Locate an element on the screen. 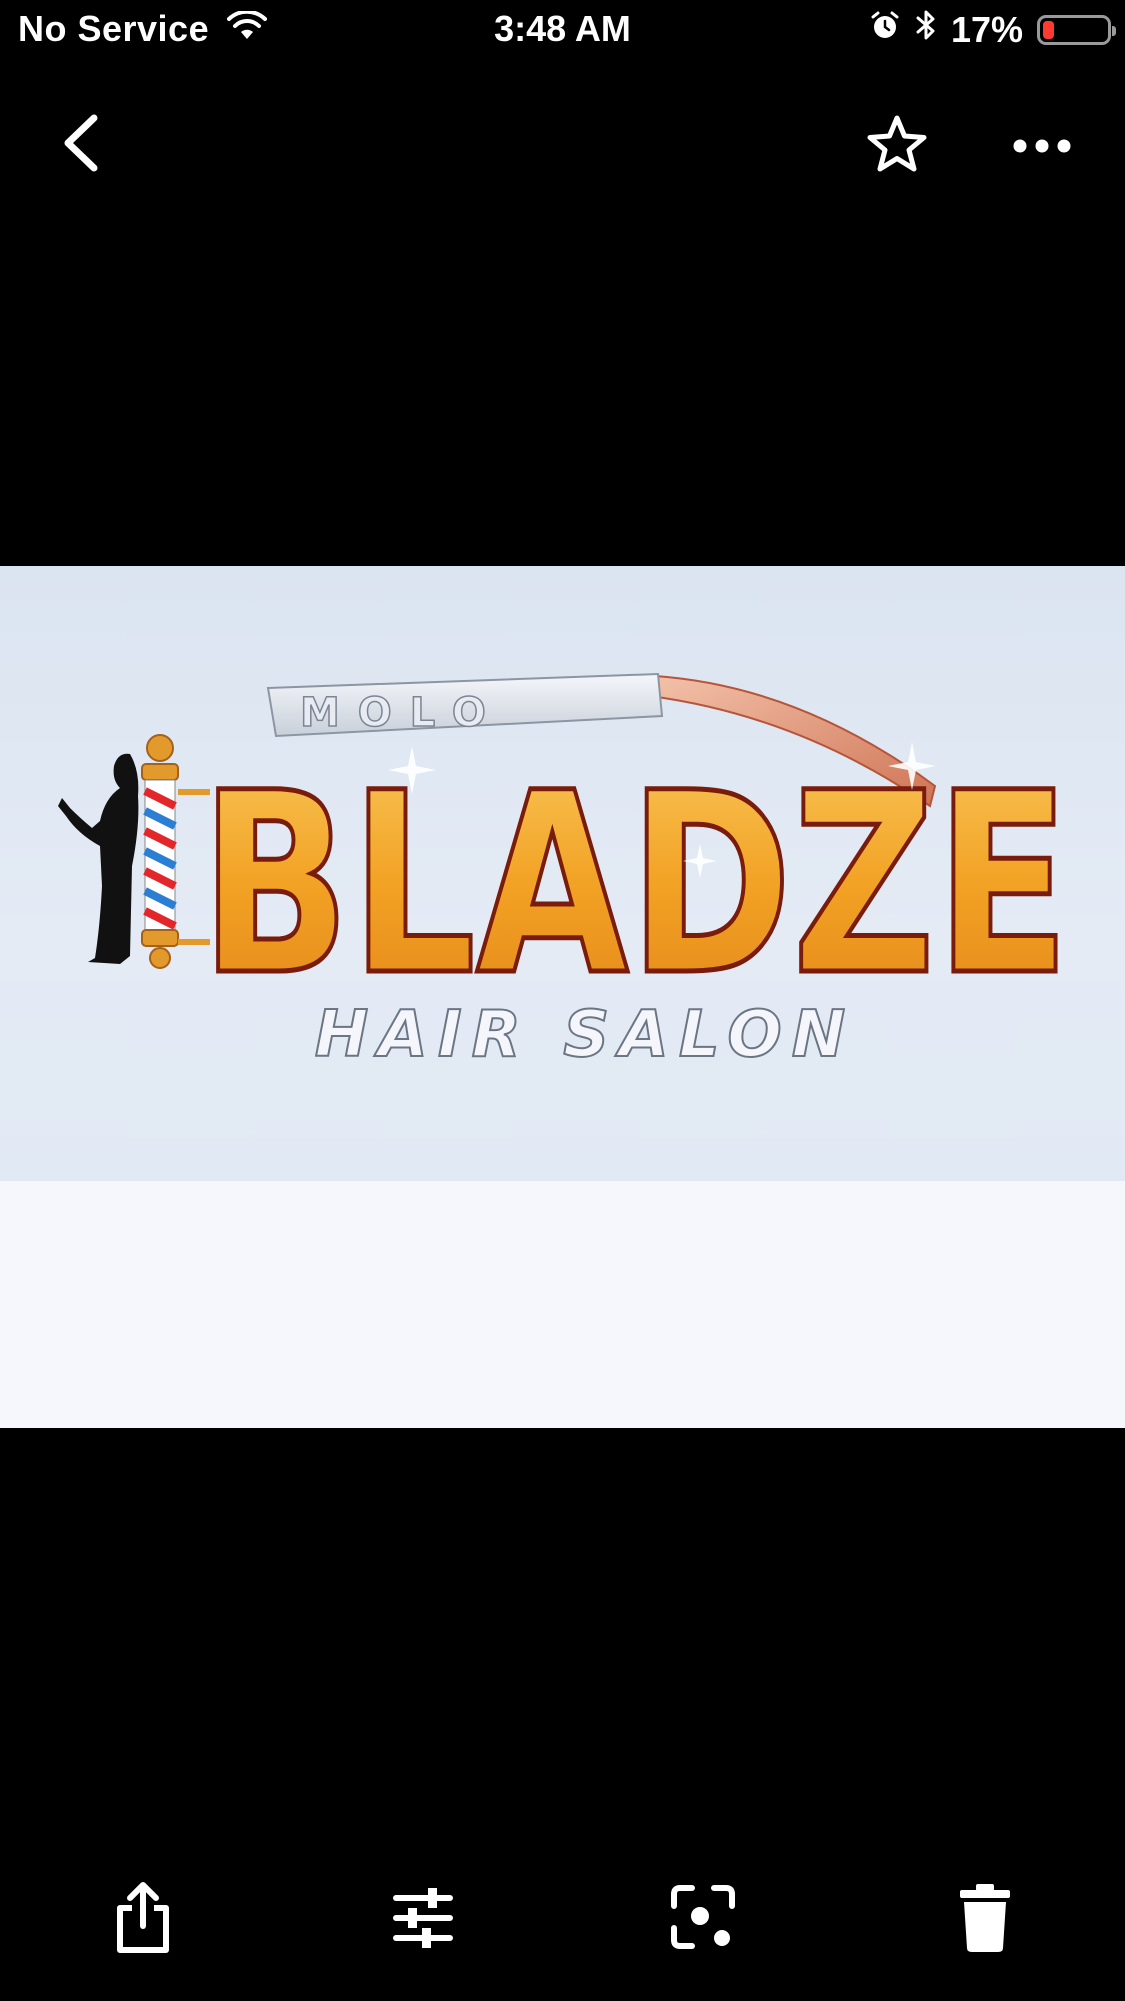  back-button is located at coordinates (85, 143).